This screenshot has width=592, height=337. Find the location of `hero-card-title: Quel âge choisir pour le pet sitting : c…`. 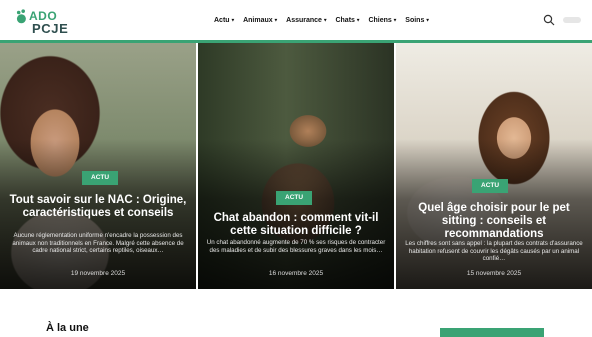

hero-card-title: Quel âge choisir pour le pet sitting : c… is located at coordinates (494, 221).